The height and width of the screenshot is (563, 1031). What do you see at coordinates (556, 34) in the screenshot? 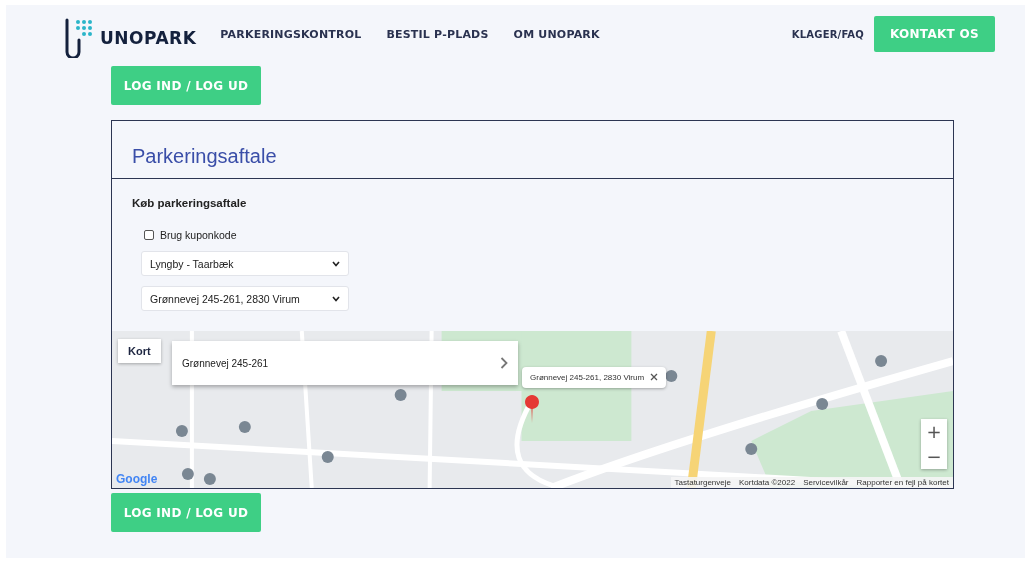
I see `nav-link: OM UNOPARK` at bounding box center [556, 34].